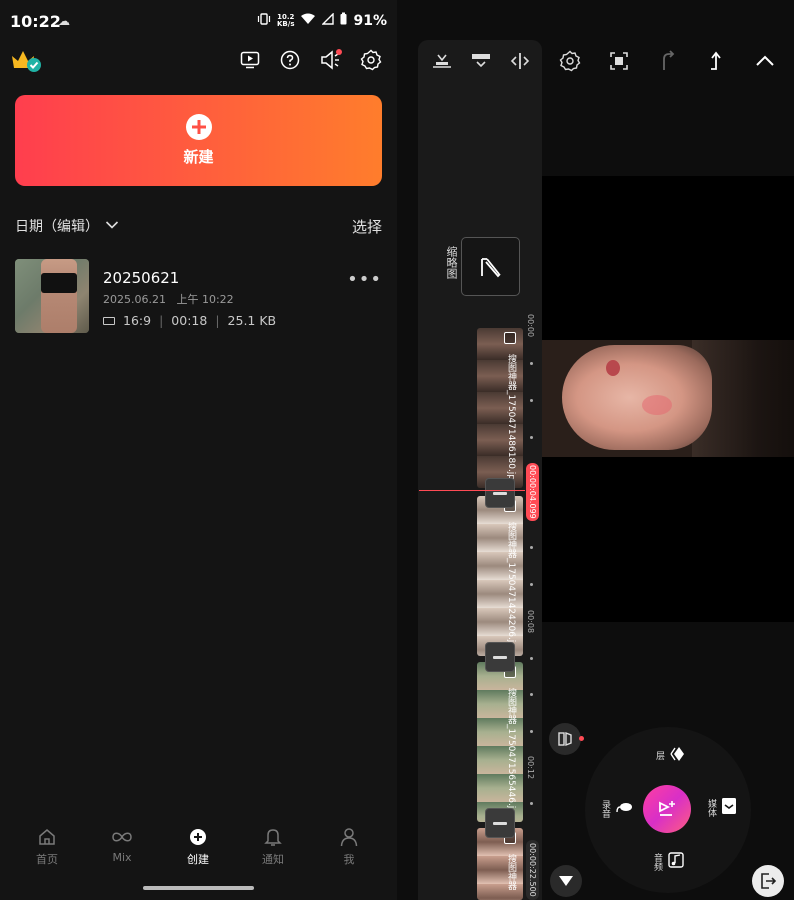  I want to click on signal-icon, so click(328, 20).